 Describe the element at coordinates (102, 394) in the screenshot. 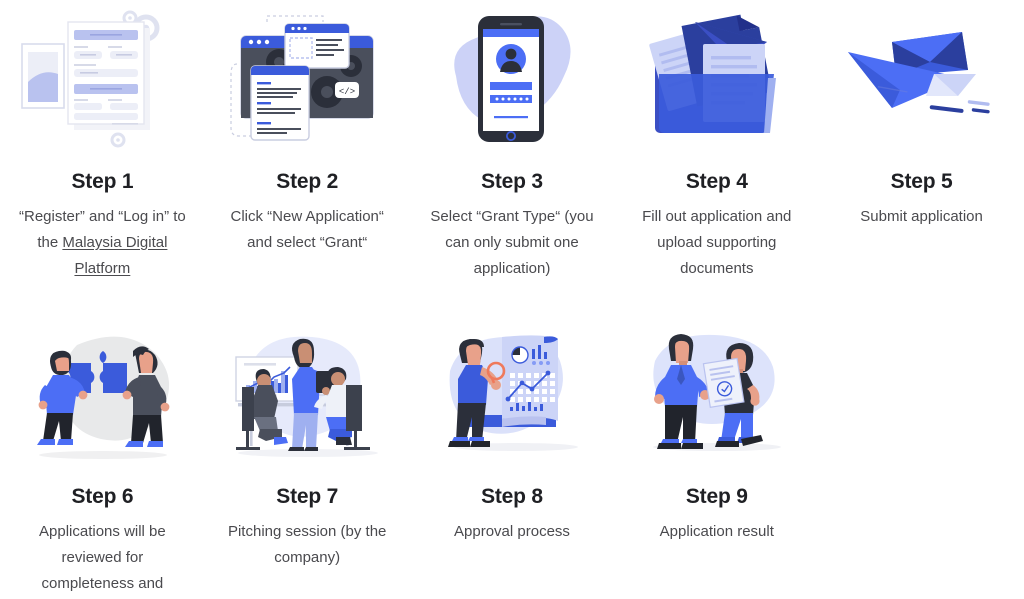

I see `two-people-puzzle-illustration` at that location.